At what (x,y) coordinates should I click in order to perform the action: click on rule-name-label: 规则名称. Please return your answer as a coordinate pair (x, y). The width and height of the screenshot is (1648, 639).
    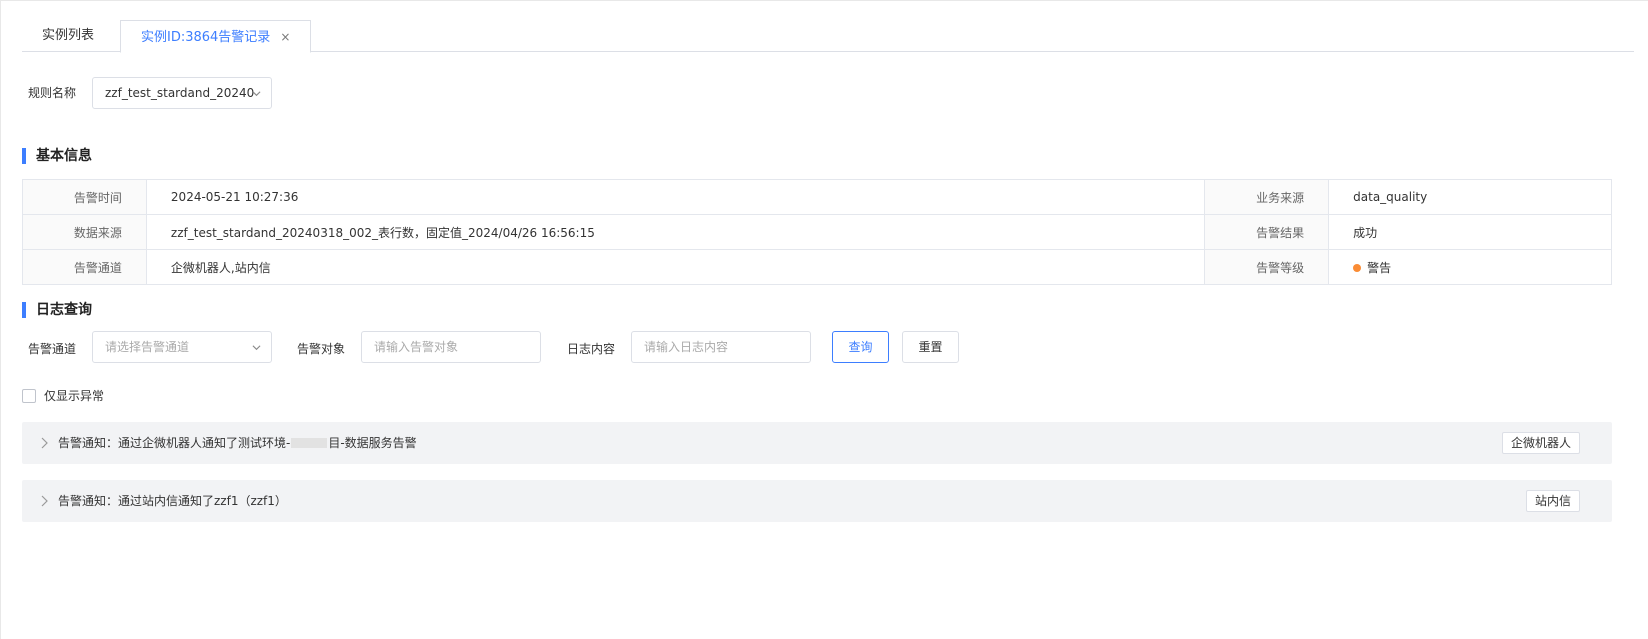
    Looking at the image, I should click on (52, 93).